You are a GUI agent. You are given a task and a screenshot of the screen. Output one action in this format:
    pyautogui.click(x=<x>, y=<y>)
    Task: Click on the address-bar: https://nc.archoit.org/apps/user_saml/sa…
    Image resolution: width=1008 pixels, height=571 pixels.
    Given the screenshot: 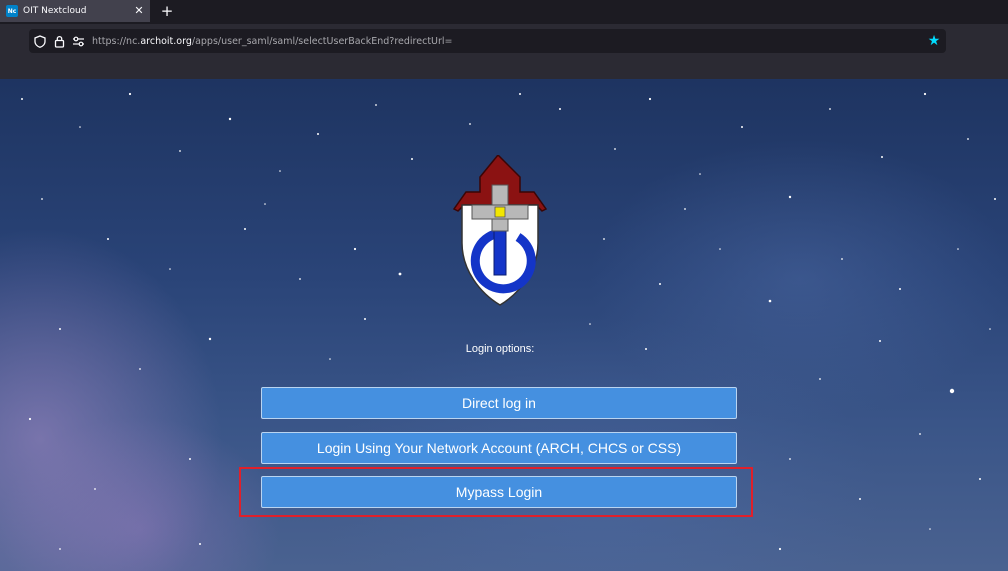 What is the action you would take?
    pyautogui.click(x=487, y=41)
    